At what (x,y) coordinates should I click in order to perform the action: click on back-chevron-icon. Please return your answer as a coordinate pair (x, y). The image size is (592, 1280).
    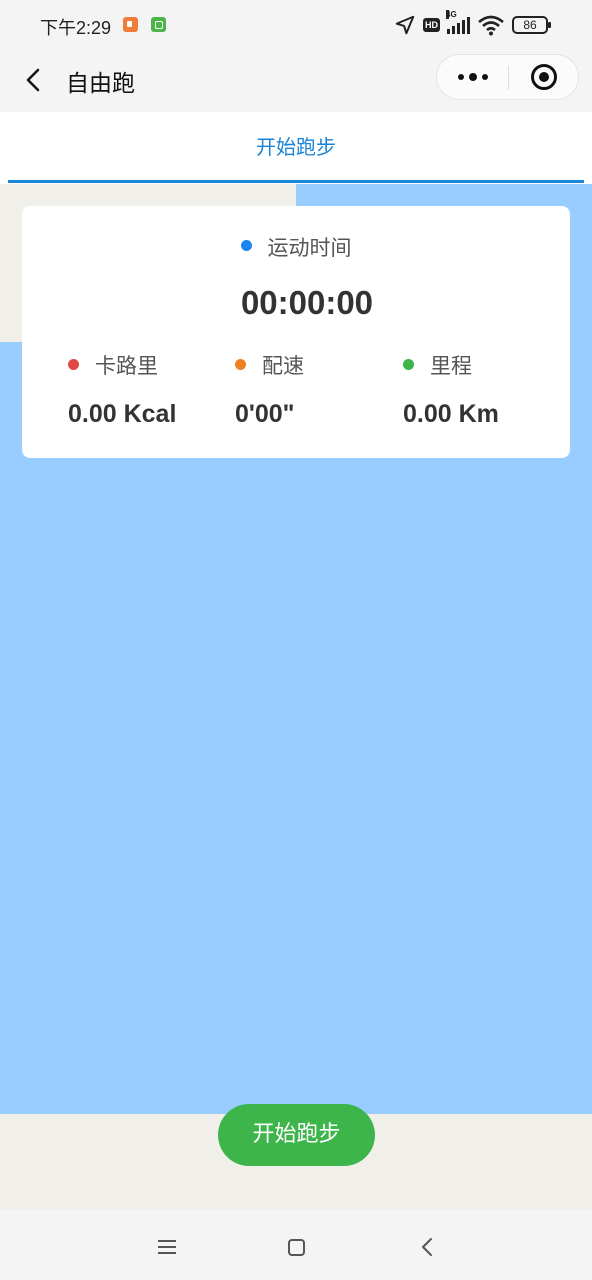
    Looking at the image, I should click on (427, 1247).